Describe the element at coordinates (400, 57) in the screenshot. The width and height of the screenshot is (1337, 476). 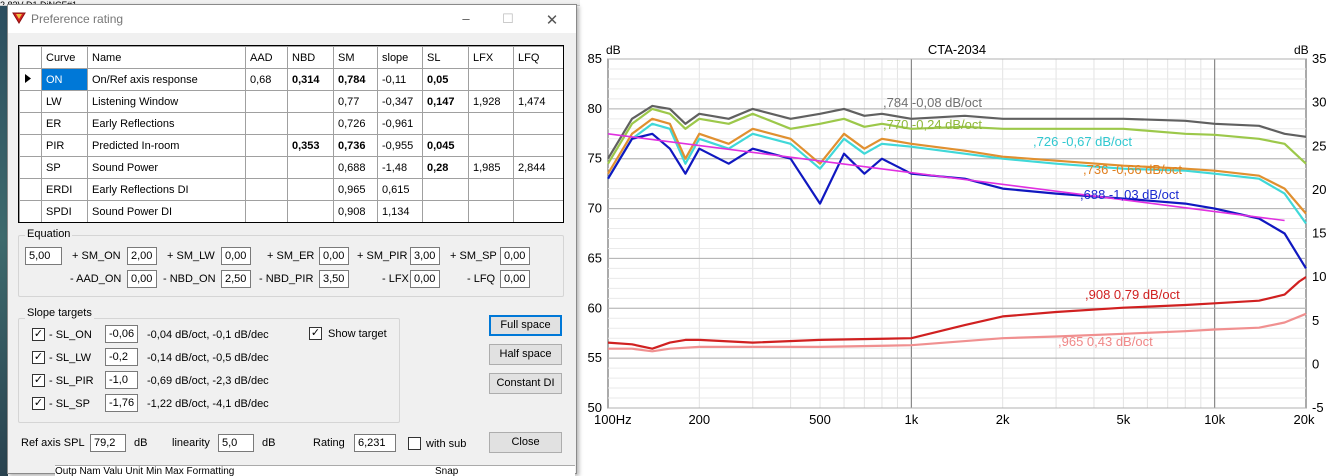
I see `column-header-slope: slope` at that location.